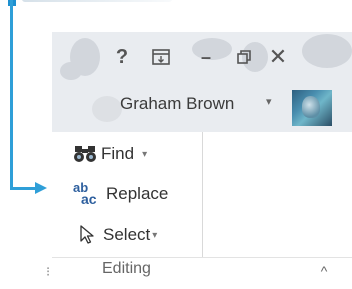  What do you see at coordinates (89, 199) in the screenshot?
I see `replace-icon-bottom: ac` at bounding box center [89, 199].